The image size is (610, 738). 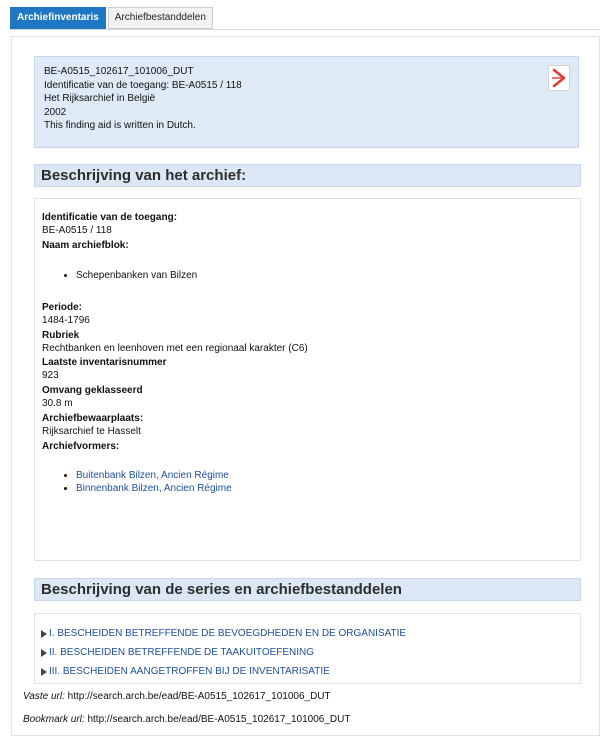 I want to click on repository-label: Archiefbewaarplaats:, so click(x=93, y=418).